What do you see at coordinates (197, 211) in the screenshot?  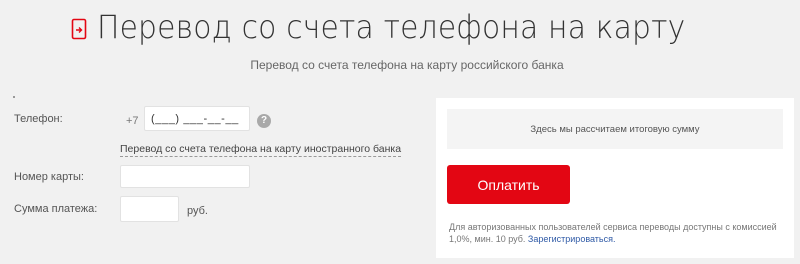 I see `currency-label: руб.` at bounding box center [197, 211].